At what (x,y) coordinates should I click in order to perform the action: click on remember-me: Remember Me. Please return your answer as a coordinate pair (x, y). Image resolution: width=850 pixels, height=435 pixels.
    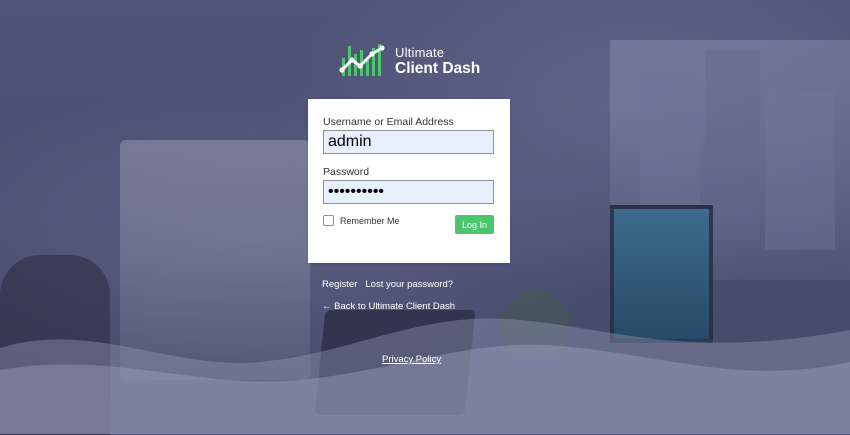
    Looking at the image, I should click on (361, 220).